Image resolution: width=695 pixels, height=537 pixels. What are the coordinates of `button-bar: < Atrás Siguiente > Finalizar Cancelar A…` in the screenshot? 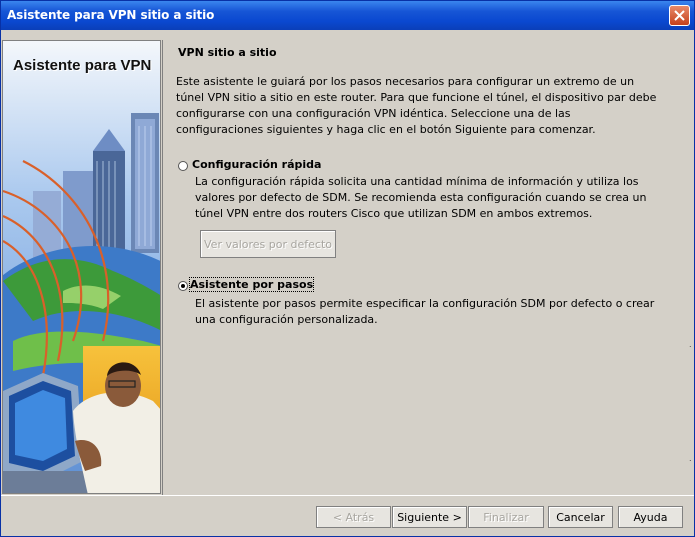 It's located at (347, 515).